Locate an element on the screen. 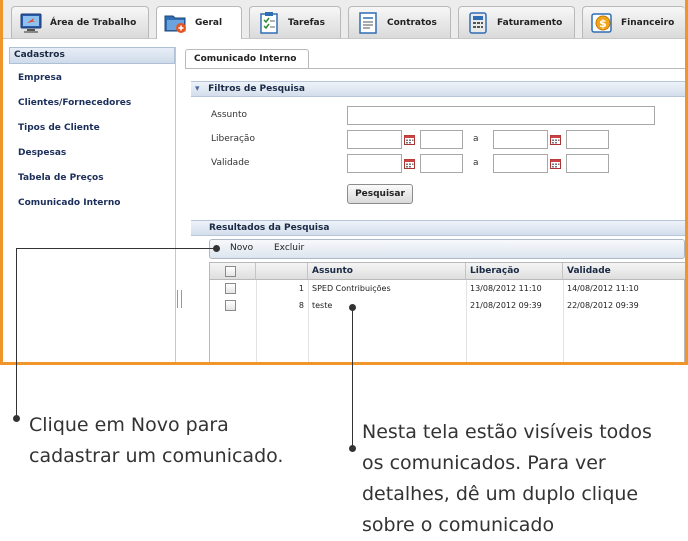  note-line: cadastrar um comunicado. is located at coordinates (156, 456).